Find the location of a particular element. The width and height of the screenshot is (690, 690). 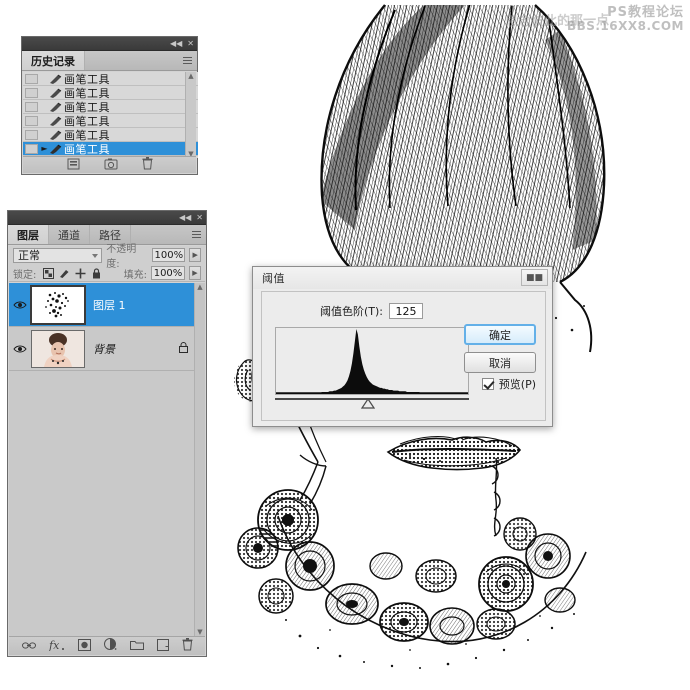

blend-mode-value: 正常 is located at coordinates (29, 255).